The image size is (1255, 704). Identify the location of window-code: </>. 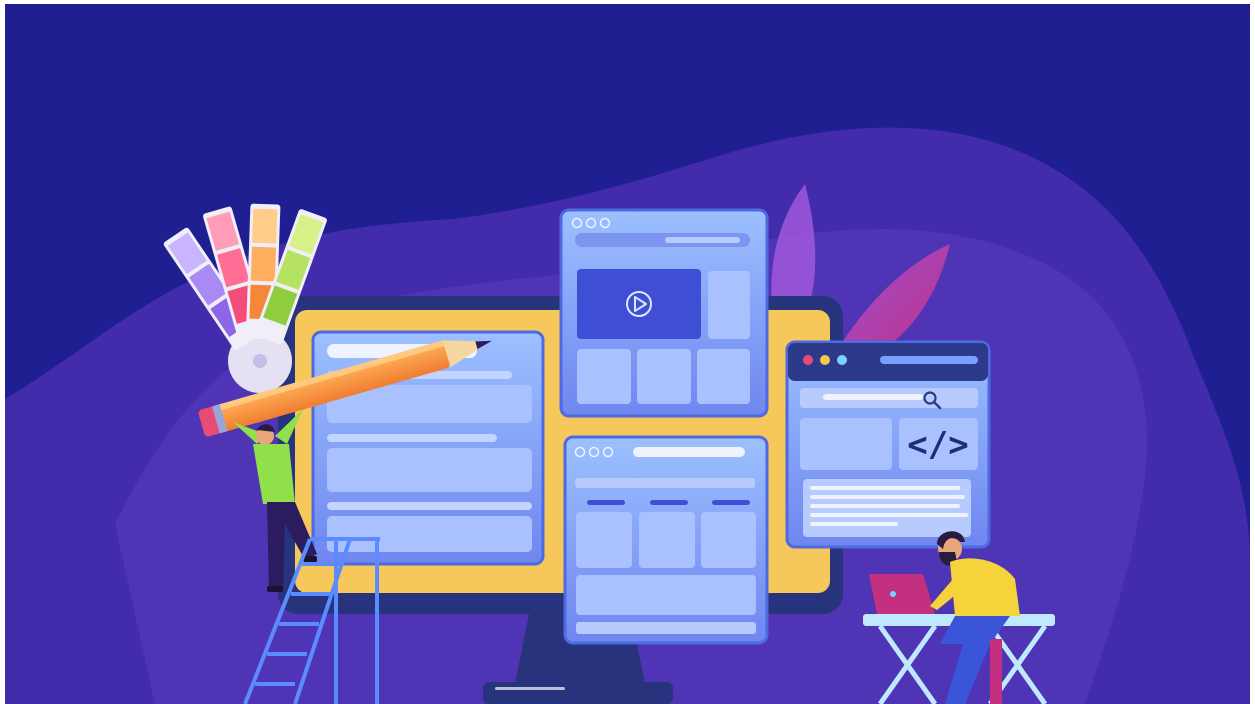
(888, 444).